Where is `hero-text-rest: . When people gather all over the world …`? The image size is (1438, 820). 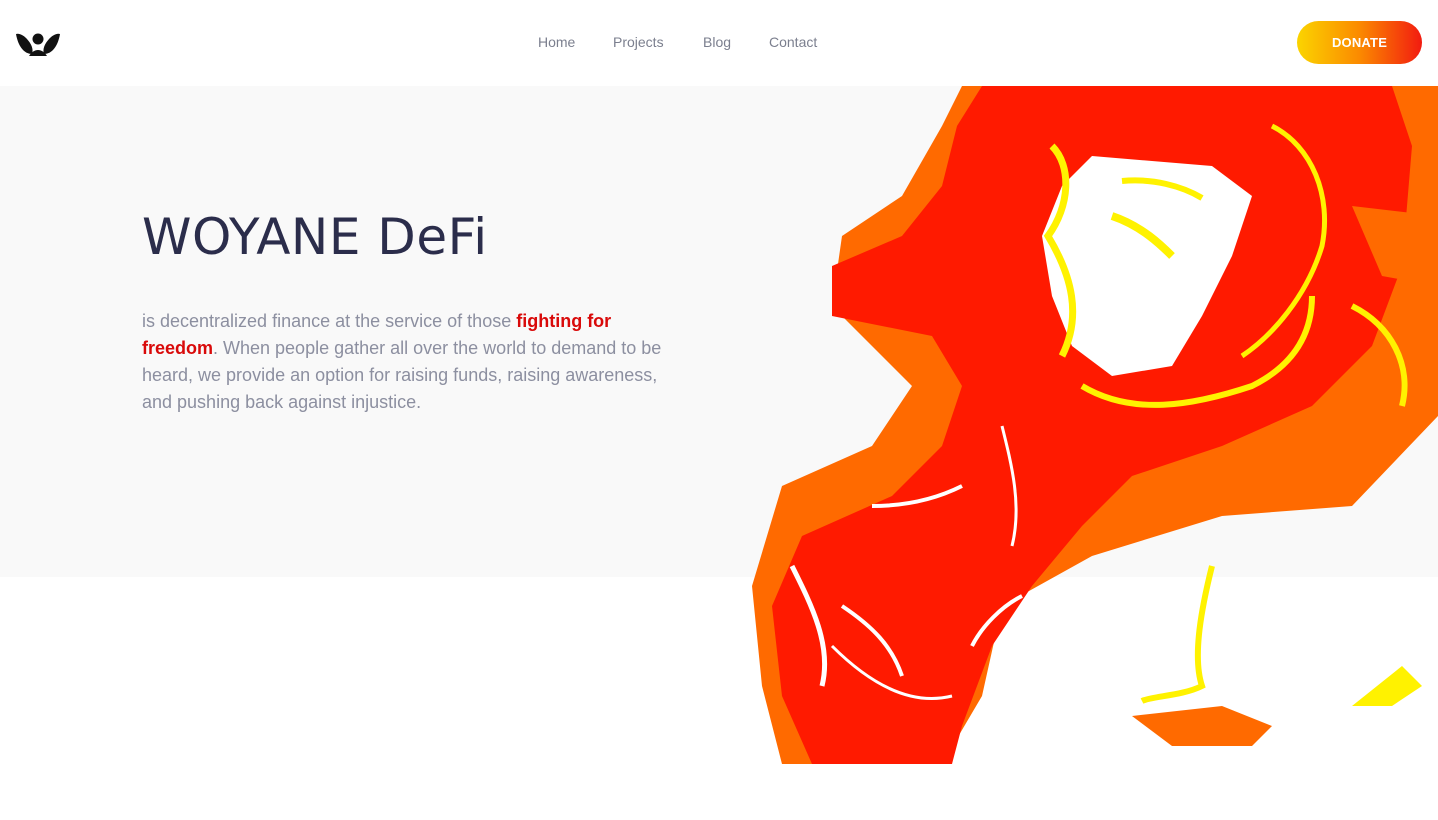
hero-text-rest: . When people gather all over the world … is located at coordinates (402, 375).